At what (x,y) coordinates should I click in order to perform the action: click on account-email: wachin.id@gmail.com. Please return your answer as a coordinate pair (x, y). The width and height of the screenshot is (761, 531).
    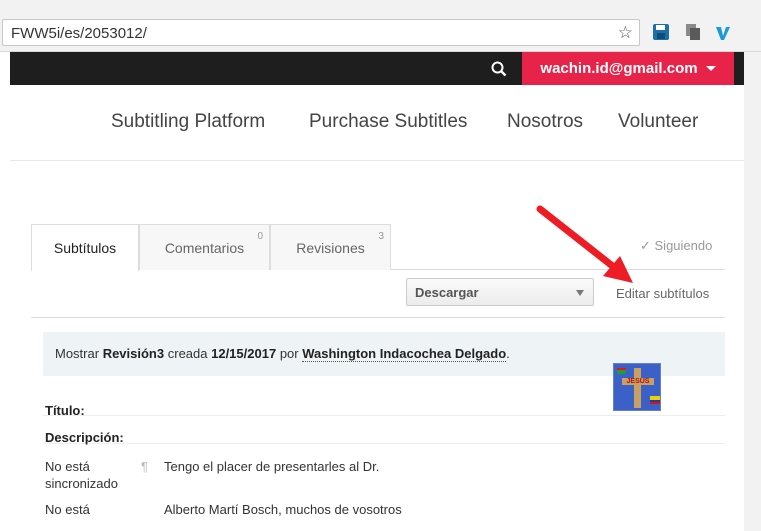
    Looking at the image, I should click on (619, 68).